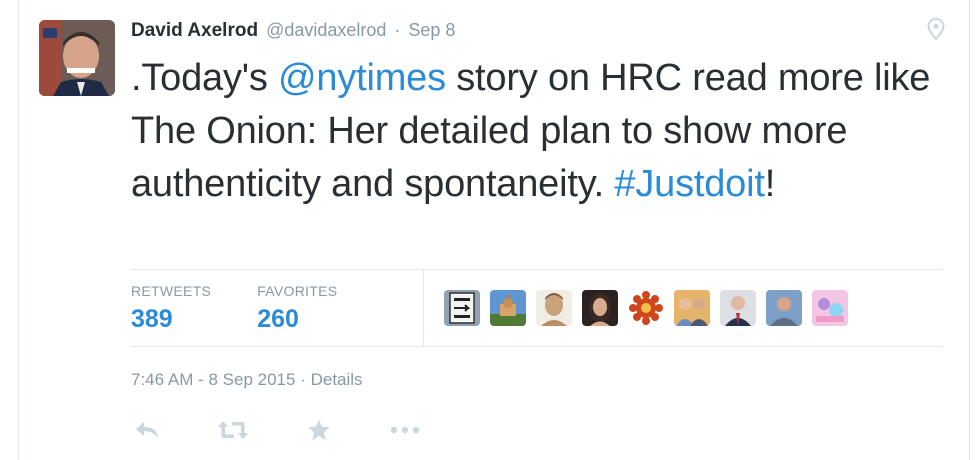 The width and height of the screenshot is (980, 460). What do you see at coordinates (213, 379) in the screenshot?
I see `timestamp-text: 7:46 AM - 8 Sep 2015` at bounding box center [213, 379].